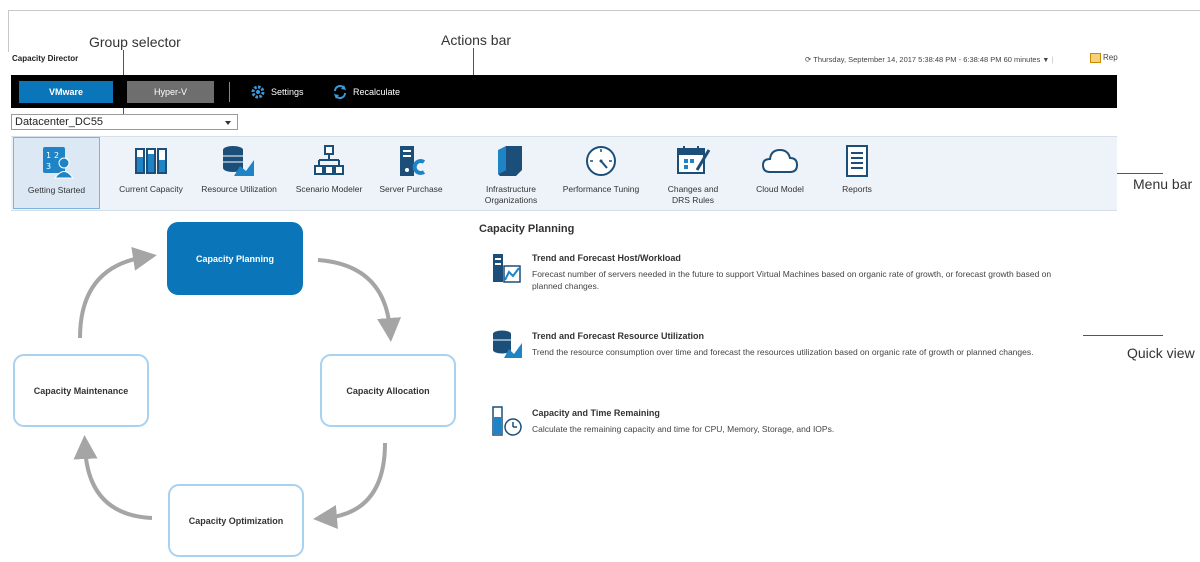  Describe the element at coordinates (359, 300) in the screenshot. I see `arrow-planning-to-allocation` at that location.